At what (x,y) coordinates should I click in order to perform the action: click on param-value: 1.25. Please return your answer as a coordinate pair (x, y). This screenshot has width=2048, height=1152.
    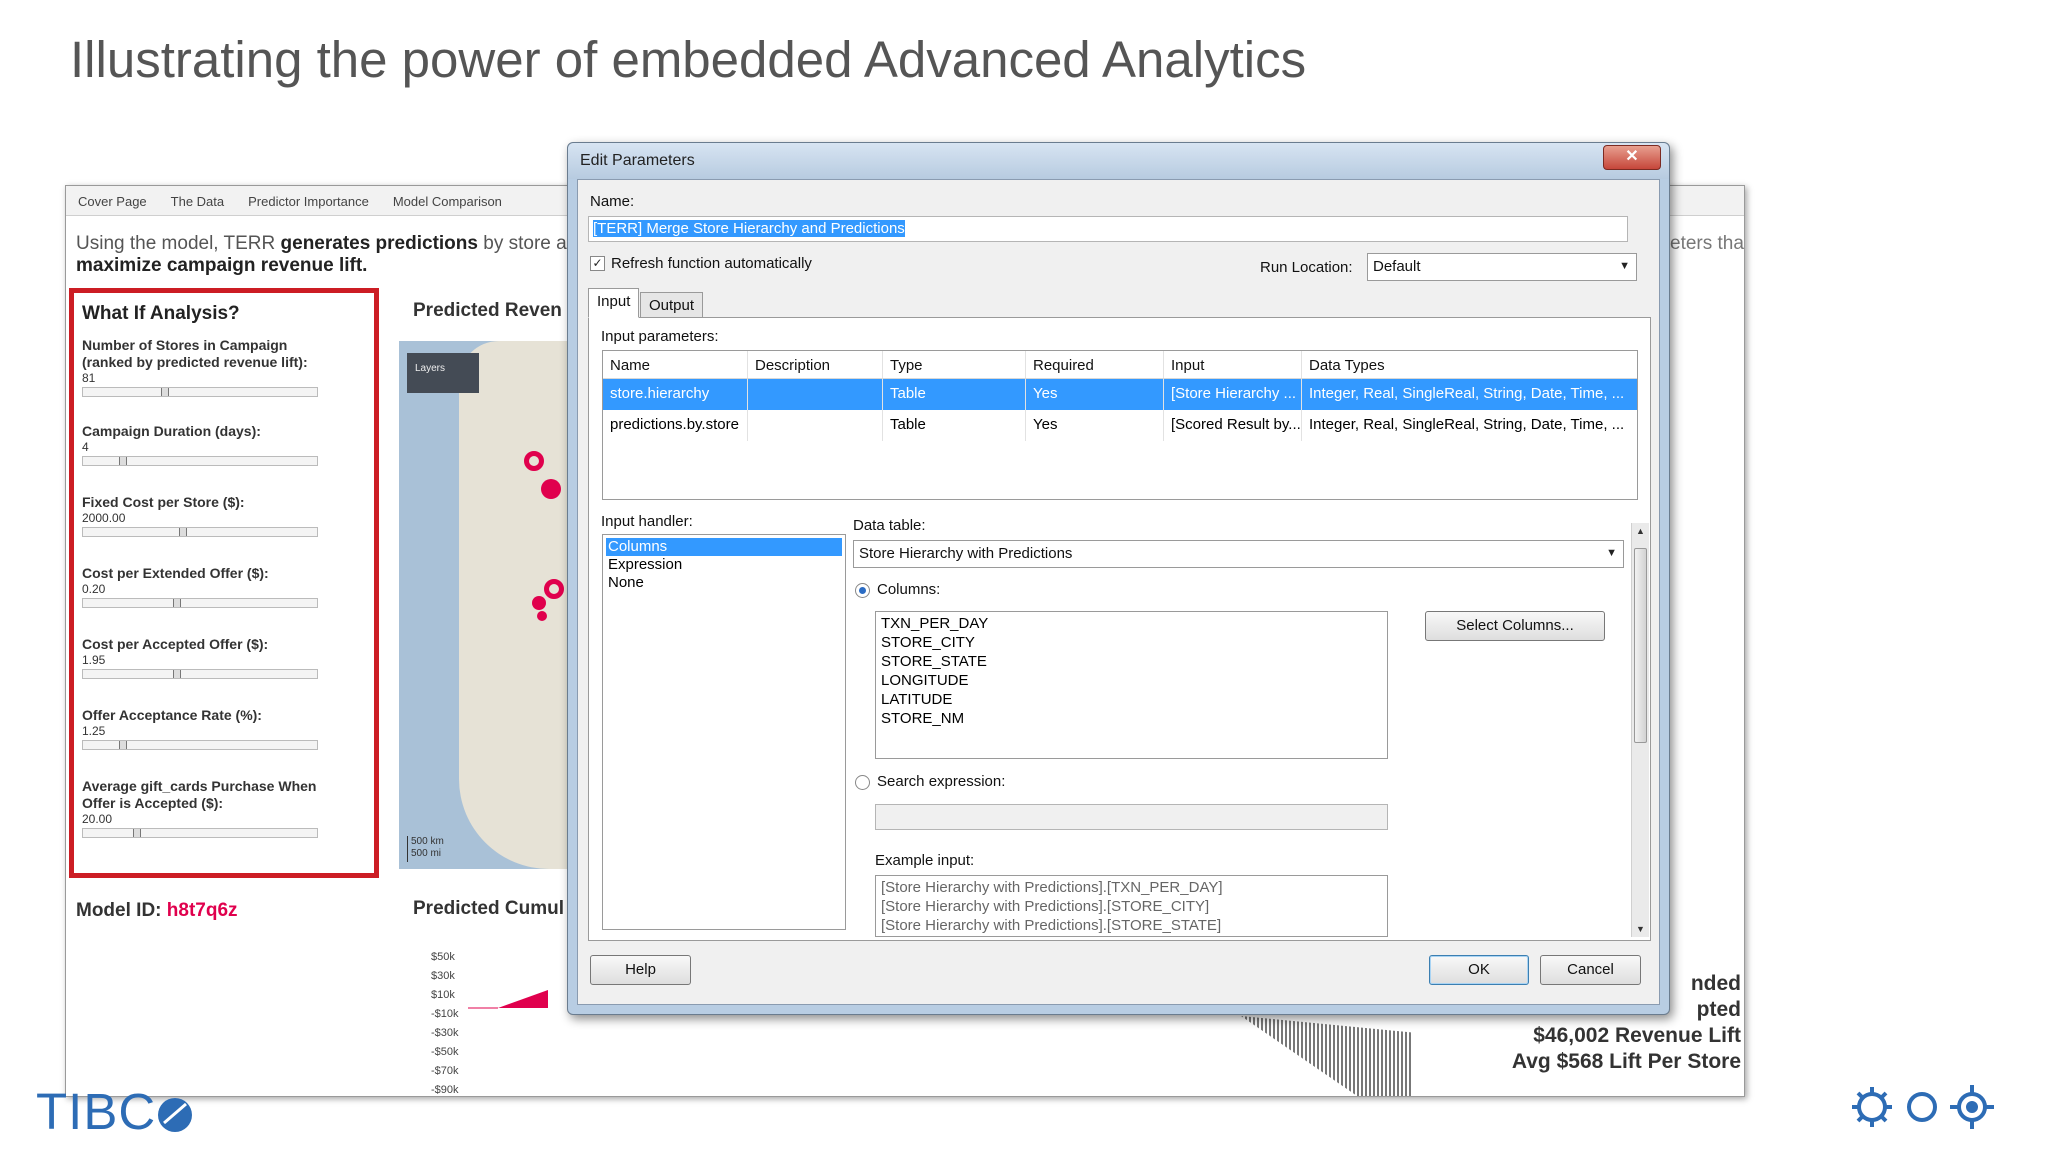
    Looking at the image, I should click on (94, 731).